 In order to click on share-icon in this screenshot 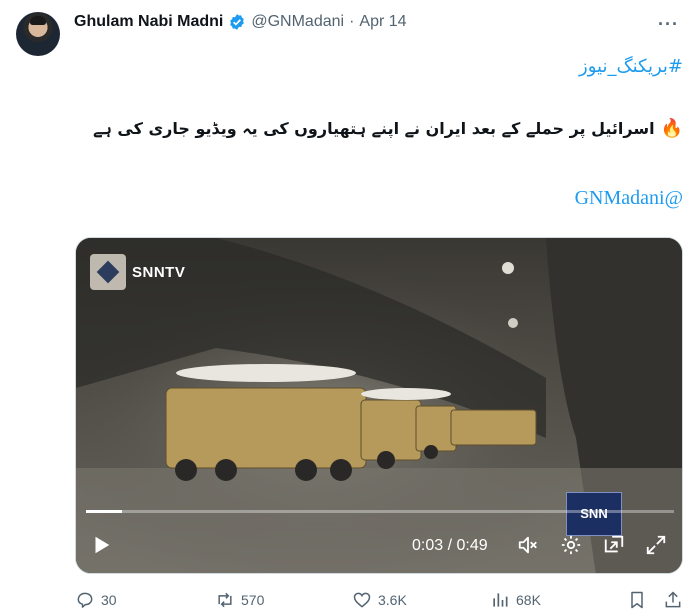, I will do `click(673, 599)`.